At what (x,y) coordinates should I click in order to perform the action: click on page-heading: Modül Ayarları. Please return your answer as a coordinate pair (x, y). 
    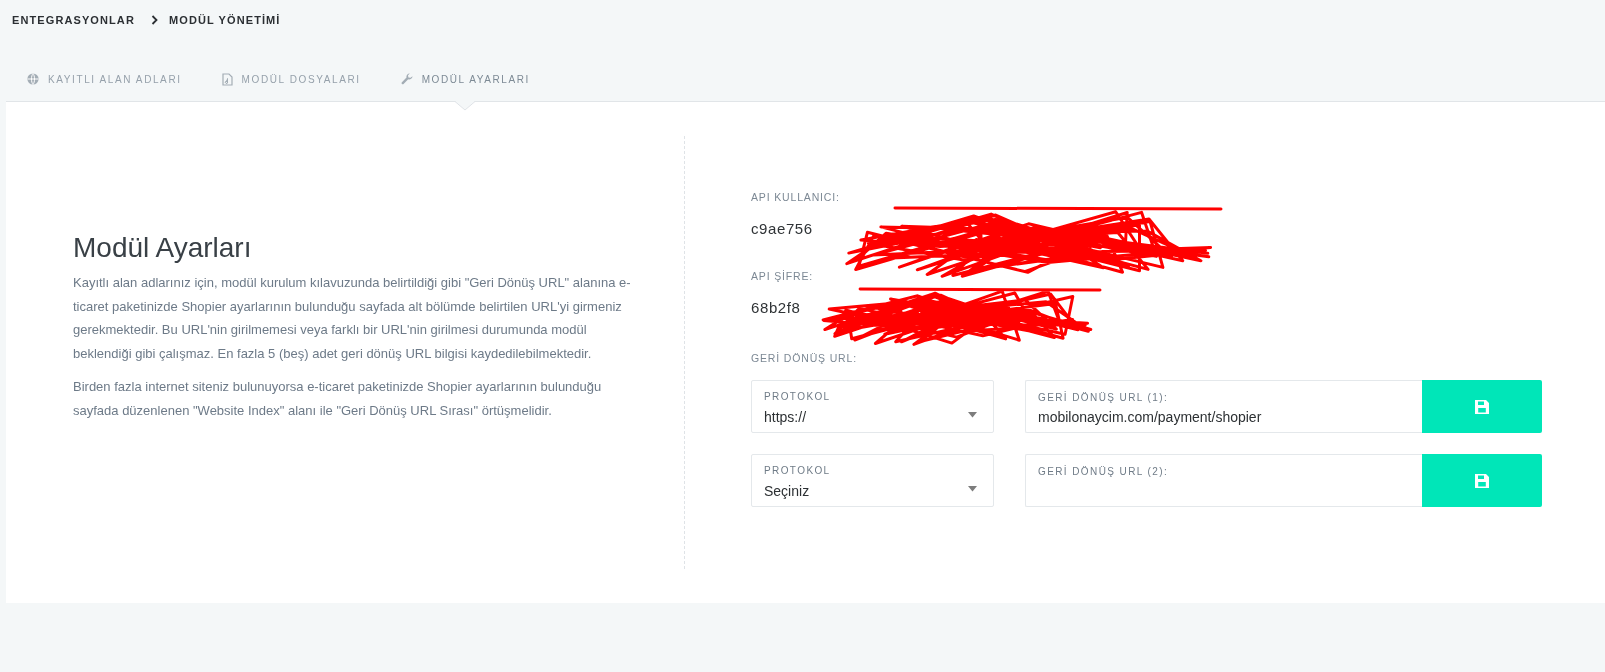
    Looking at the image, I should click on (162, 248).